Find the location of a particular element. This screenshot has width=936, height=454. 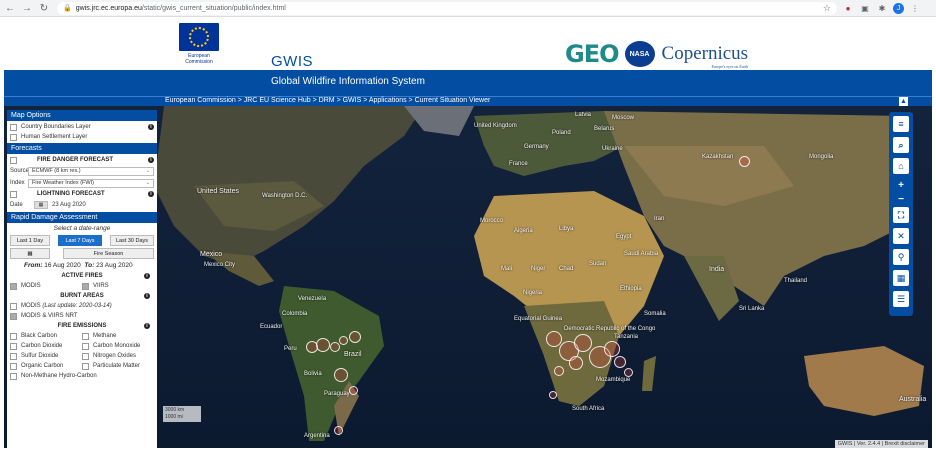

reader-icon: ▣ is located at coordinates (865, 8).